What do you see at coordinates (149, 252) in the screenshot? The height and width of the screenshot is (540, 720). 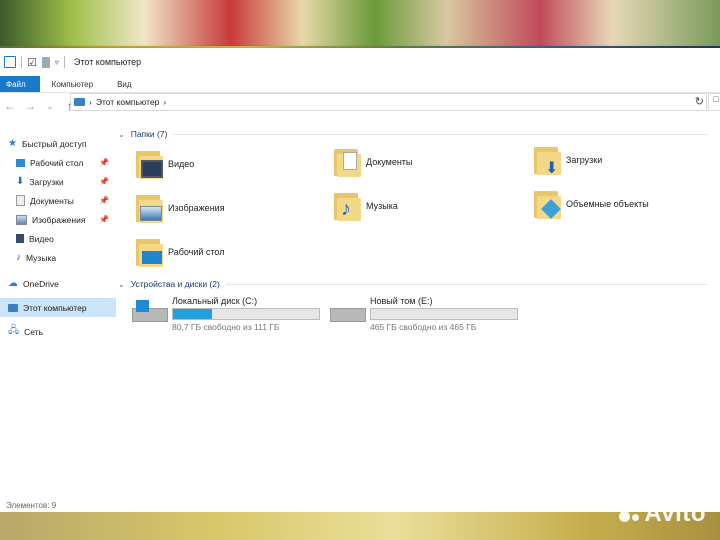 I see `desktop-folder-icon` at bounding box center [149, 252].